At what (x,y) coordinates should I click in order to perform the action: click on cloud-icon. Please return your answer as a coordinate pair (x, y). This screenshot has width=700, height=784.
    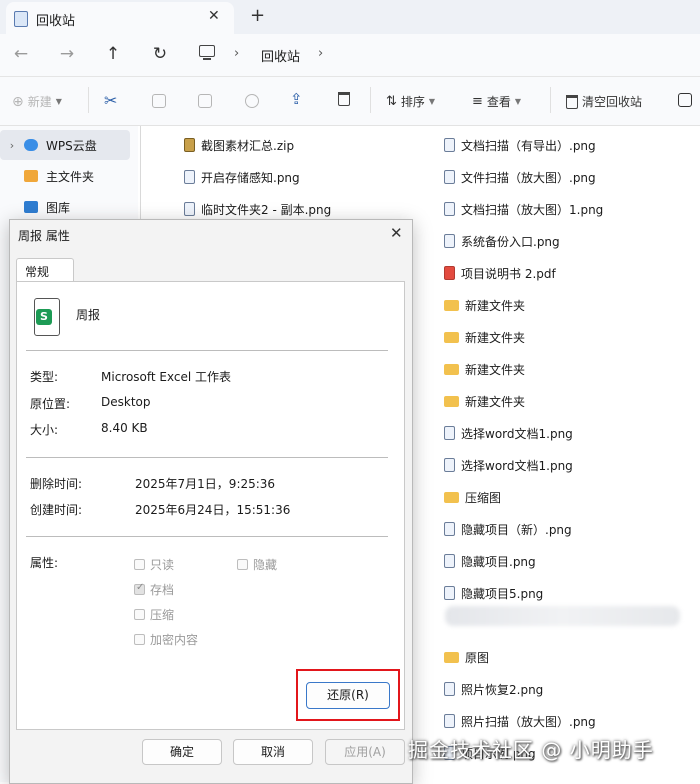
    Looking at the image, I should click on (31, 145).